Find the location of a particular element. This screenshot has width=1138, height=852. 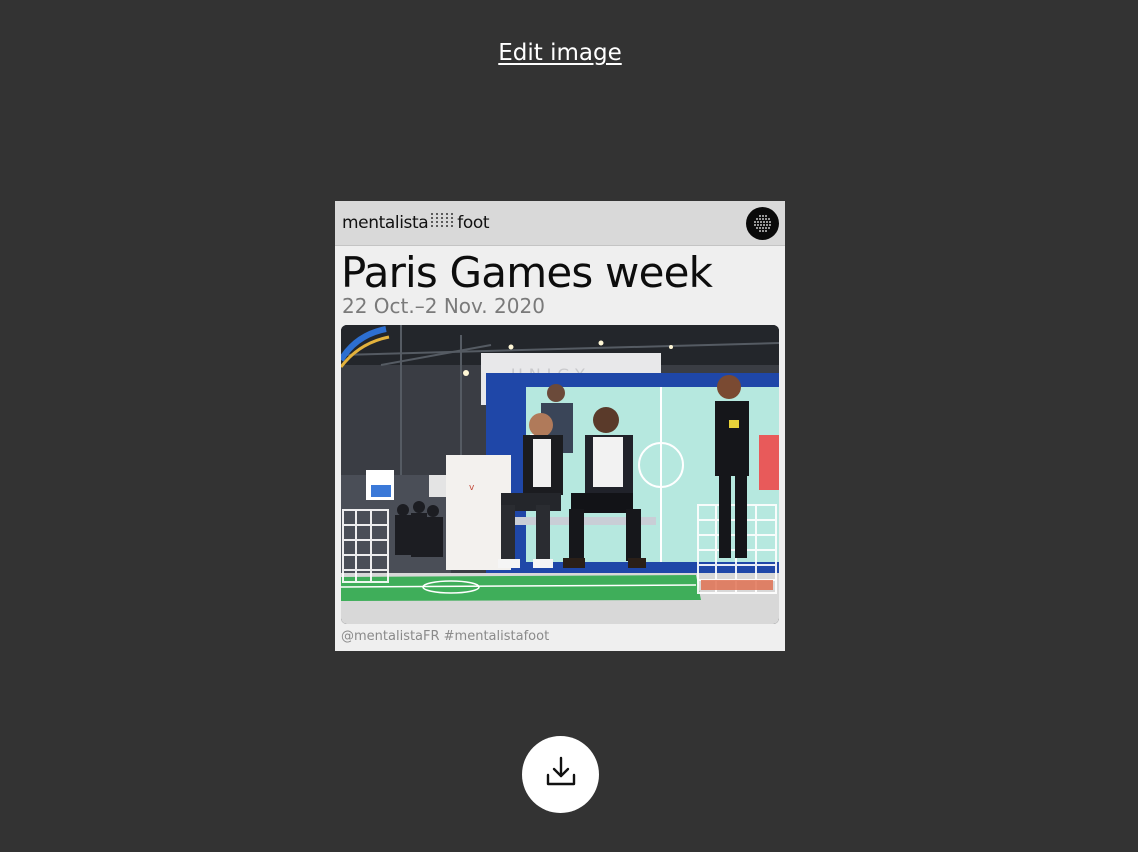

dot-grid-logo-icon is located at coordinates (762, 223).